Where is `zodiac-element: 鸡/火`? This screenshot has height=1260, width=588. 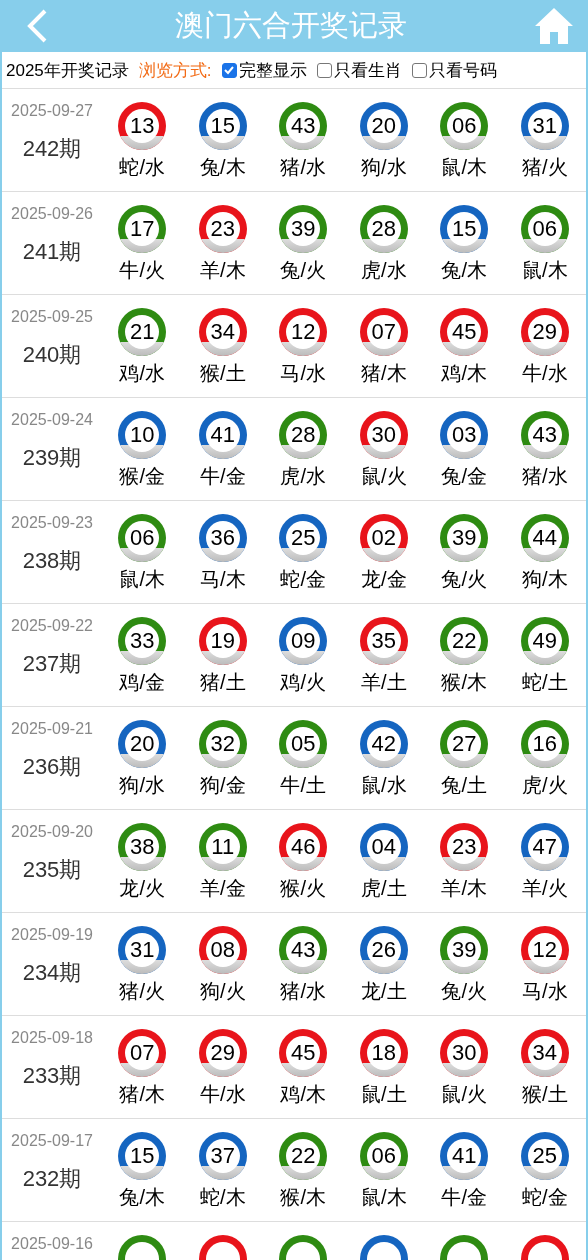 zodiac-element: 鸡/火 is located at coordinates (303, 682).